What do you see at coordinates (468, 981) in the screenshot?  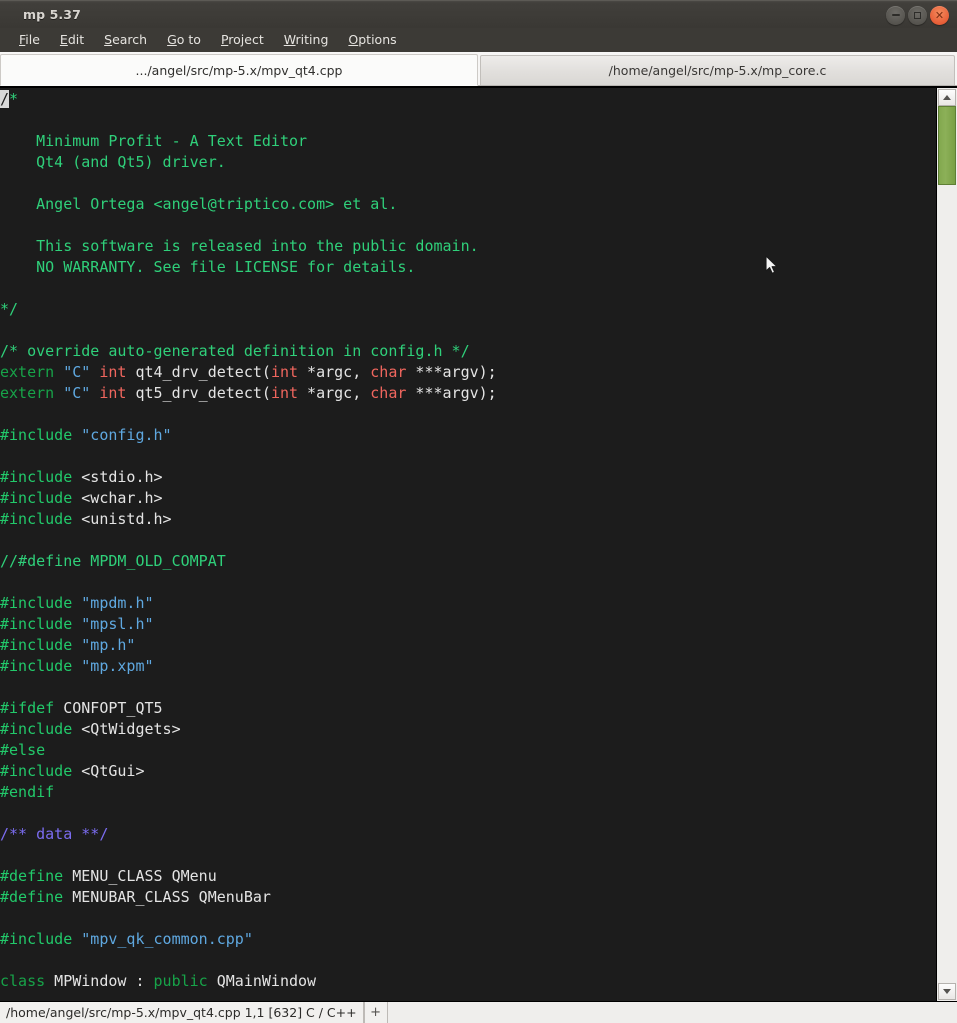 I see `code-line: class MPWindow : public QMainWindow` at bounding box center [468, 981].